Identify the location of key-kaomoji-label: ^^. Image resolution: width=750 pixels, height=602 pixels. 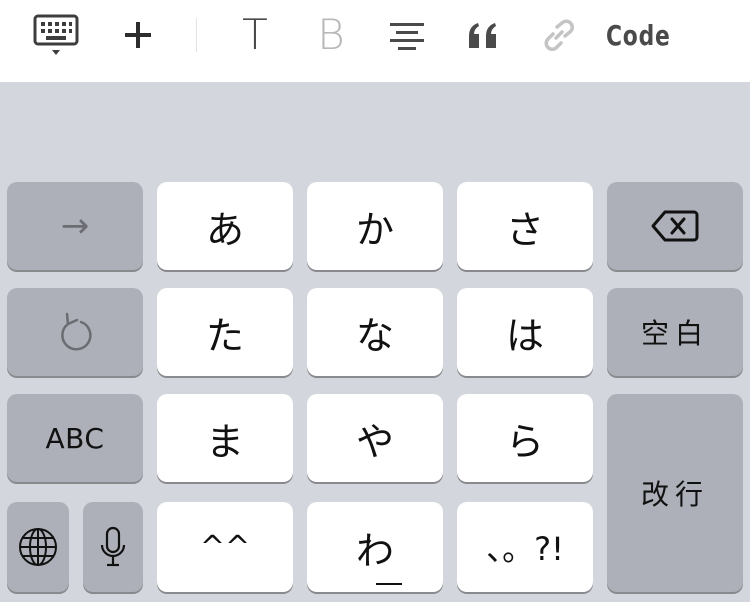
(225, 547).